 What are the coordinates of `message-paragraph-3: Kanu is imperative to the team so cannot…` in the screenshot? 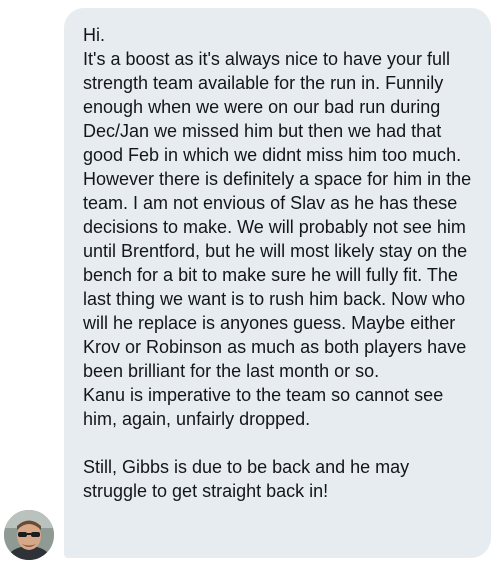 It's located at (266, 407).